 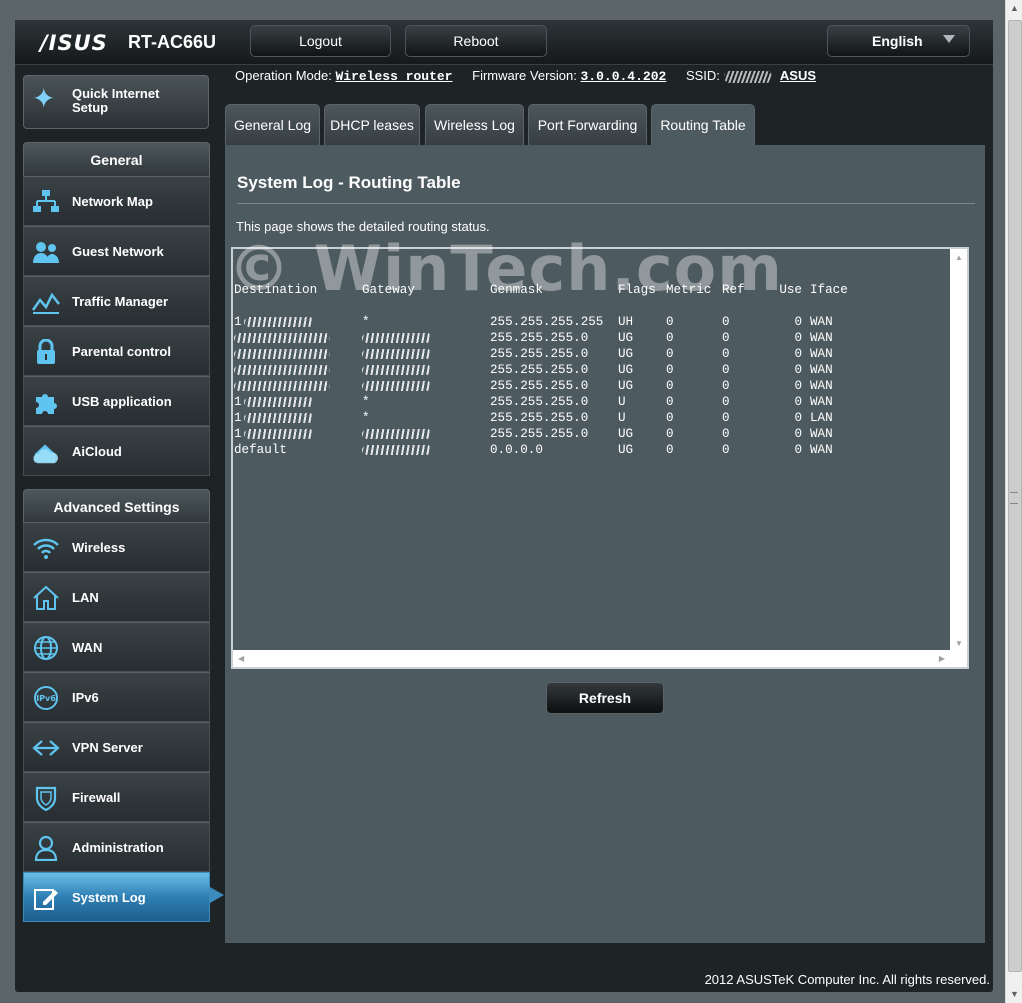 What do you see at coordinates (85, 597) in the screenshot?
I see `sidebar-label: LAN` at bounding box center [85, 597].